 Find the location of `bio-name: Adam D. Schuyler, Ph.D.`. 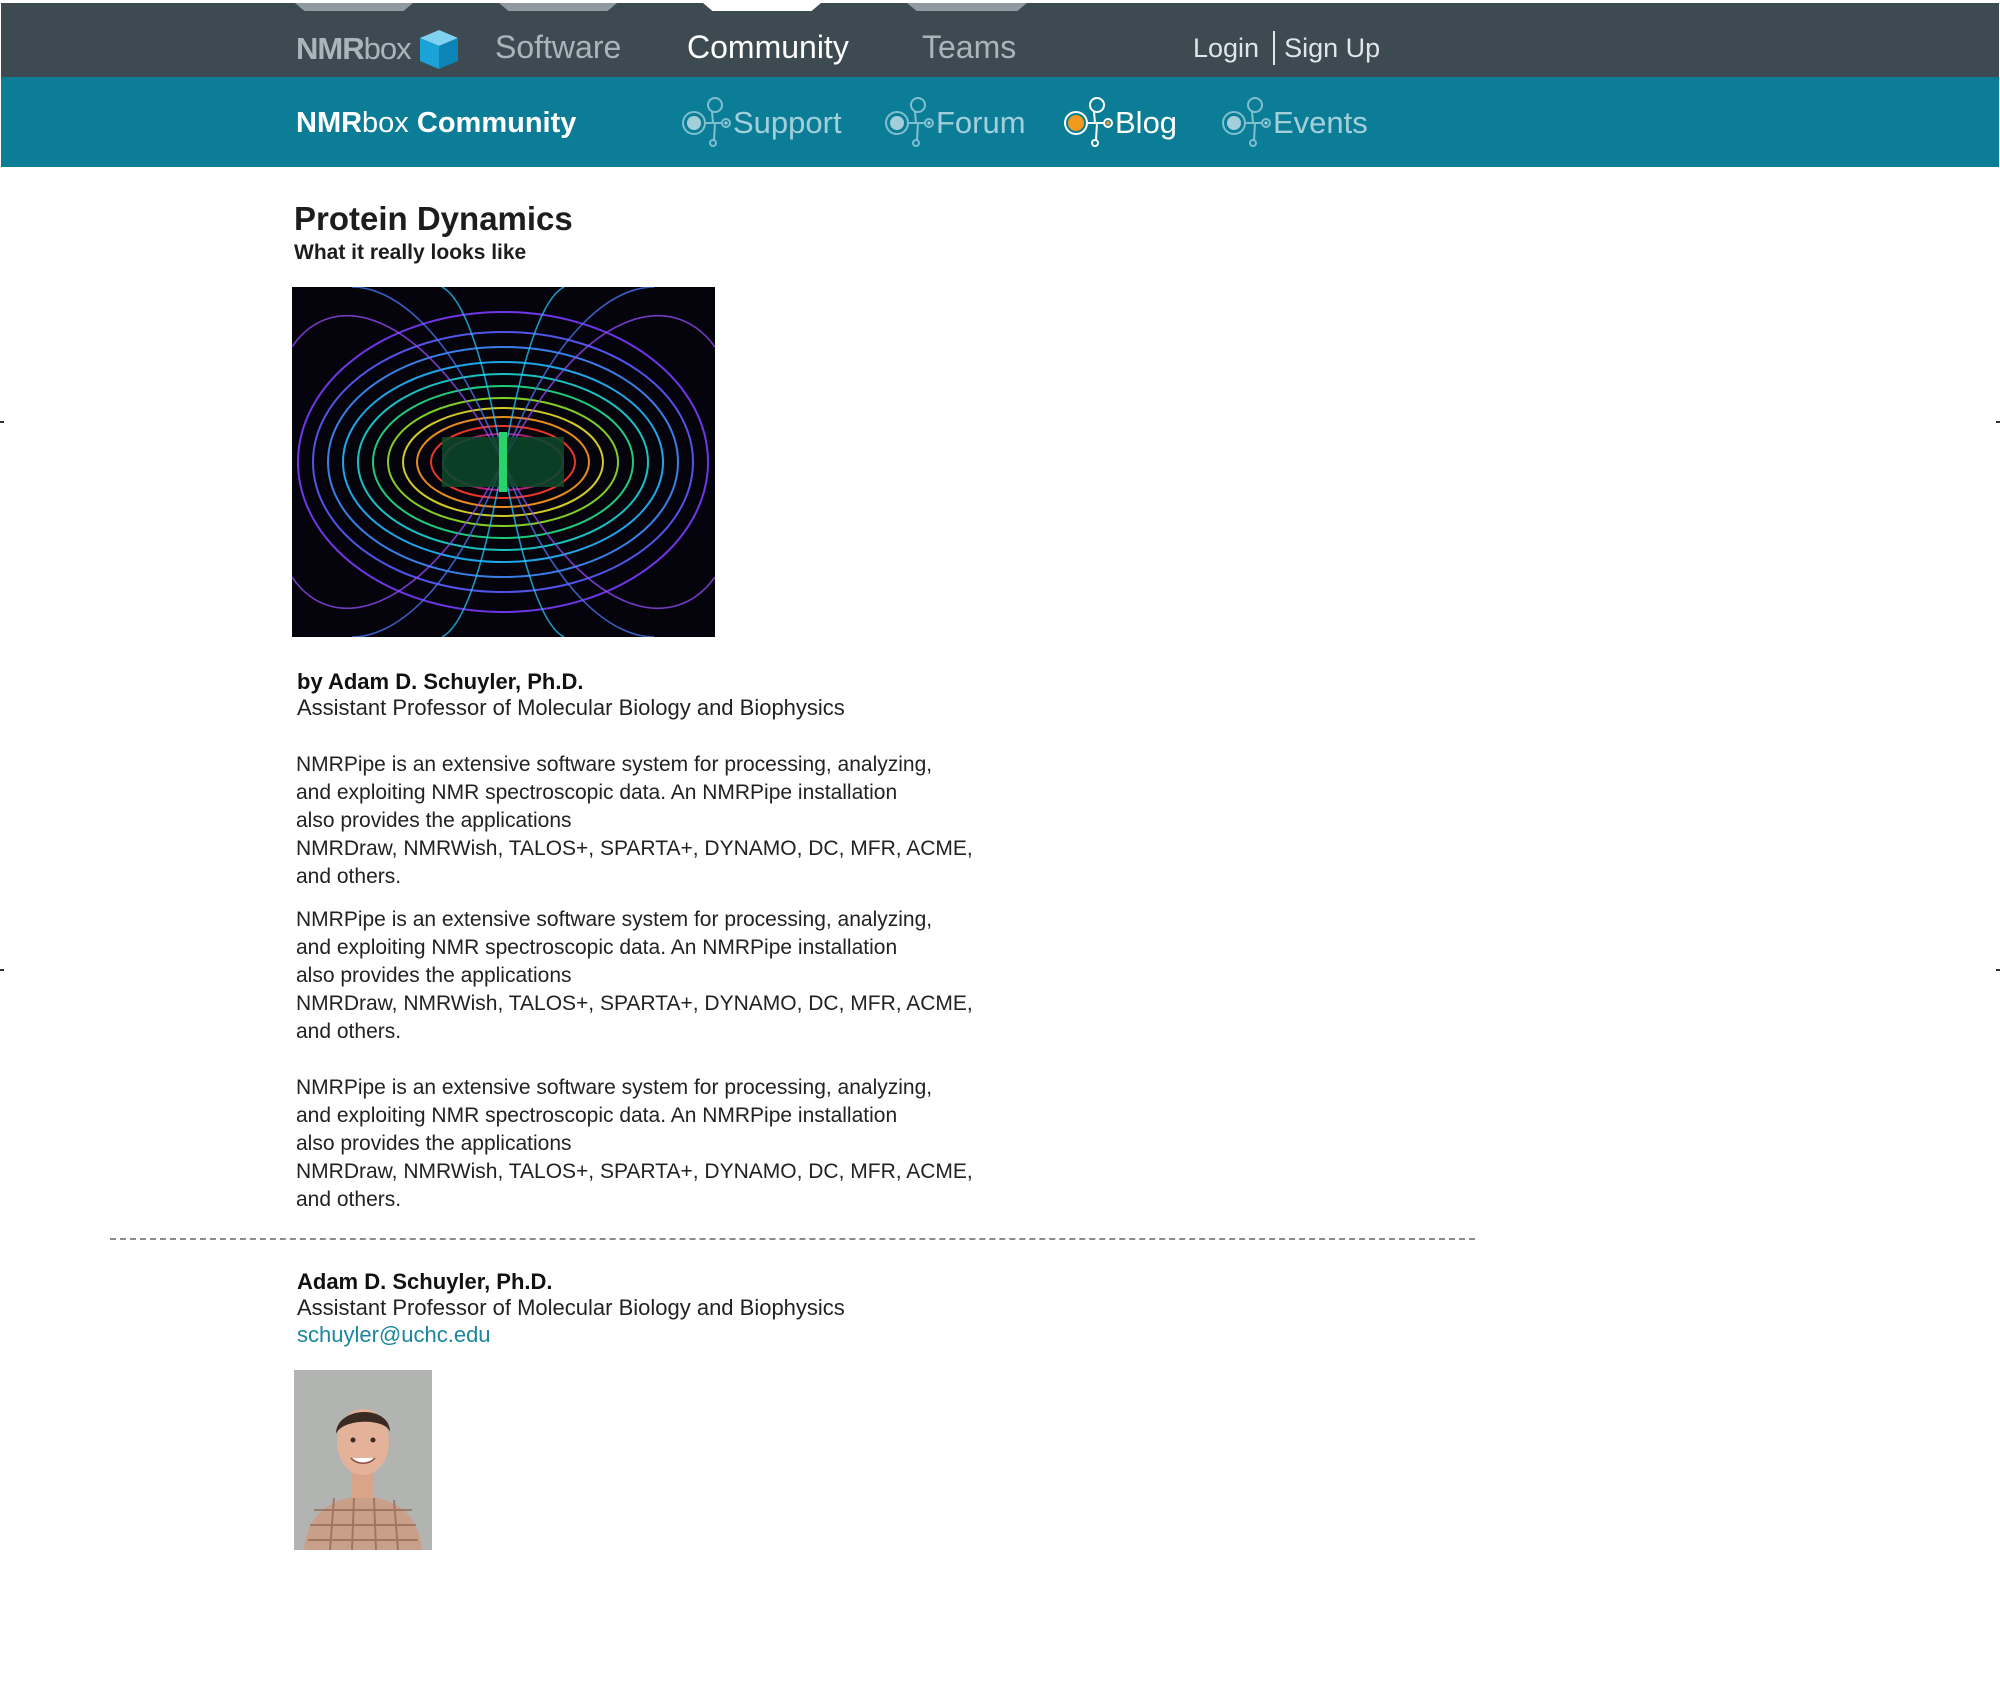

bio-name: Adam D. Schuyler, Ph.D. is located at coordinates (425, 1281).